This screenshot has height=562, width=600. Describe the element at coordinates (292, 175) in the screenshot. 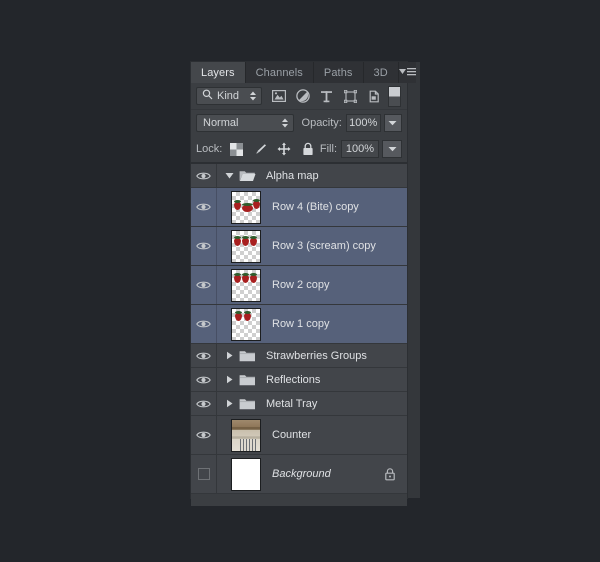

I see `layer-name: Alpha map` at that location.